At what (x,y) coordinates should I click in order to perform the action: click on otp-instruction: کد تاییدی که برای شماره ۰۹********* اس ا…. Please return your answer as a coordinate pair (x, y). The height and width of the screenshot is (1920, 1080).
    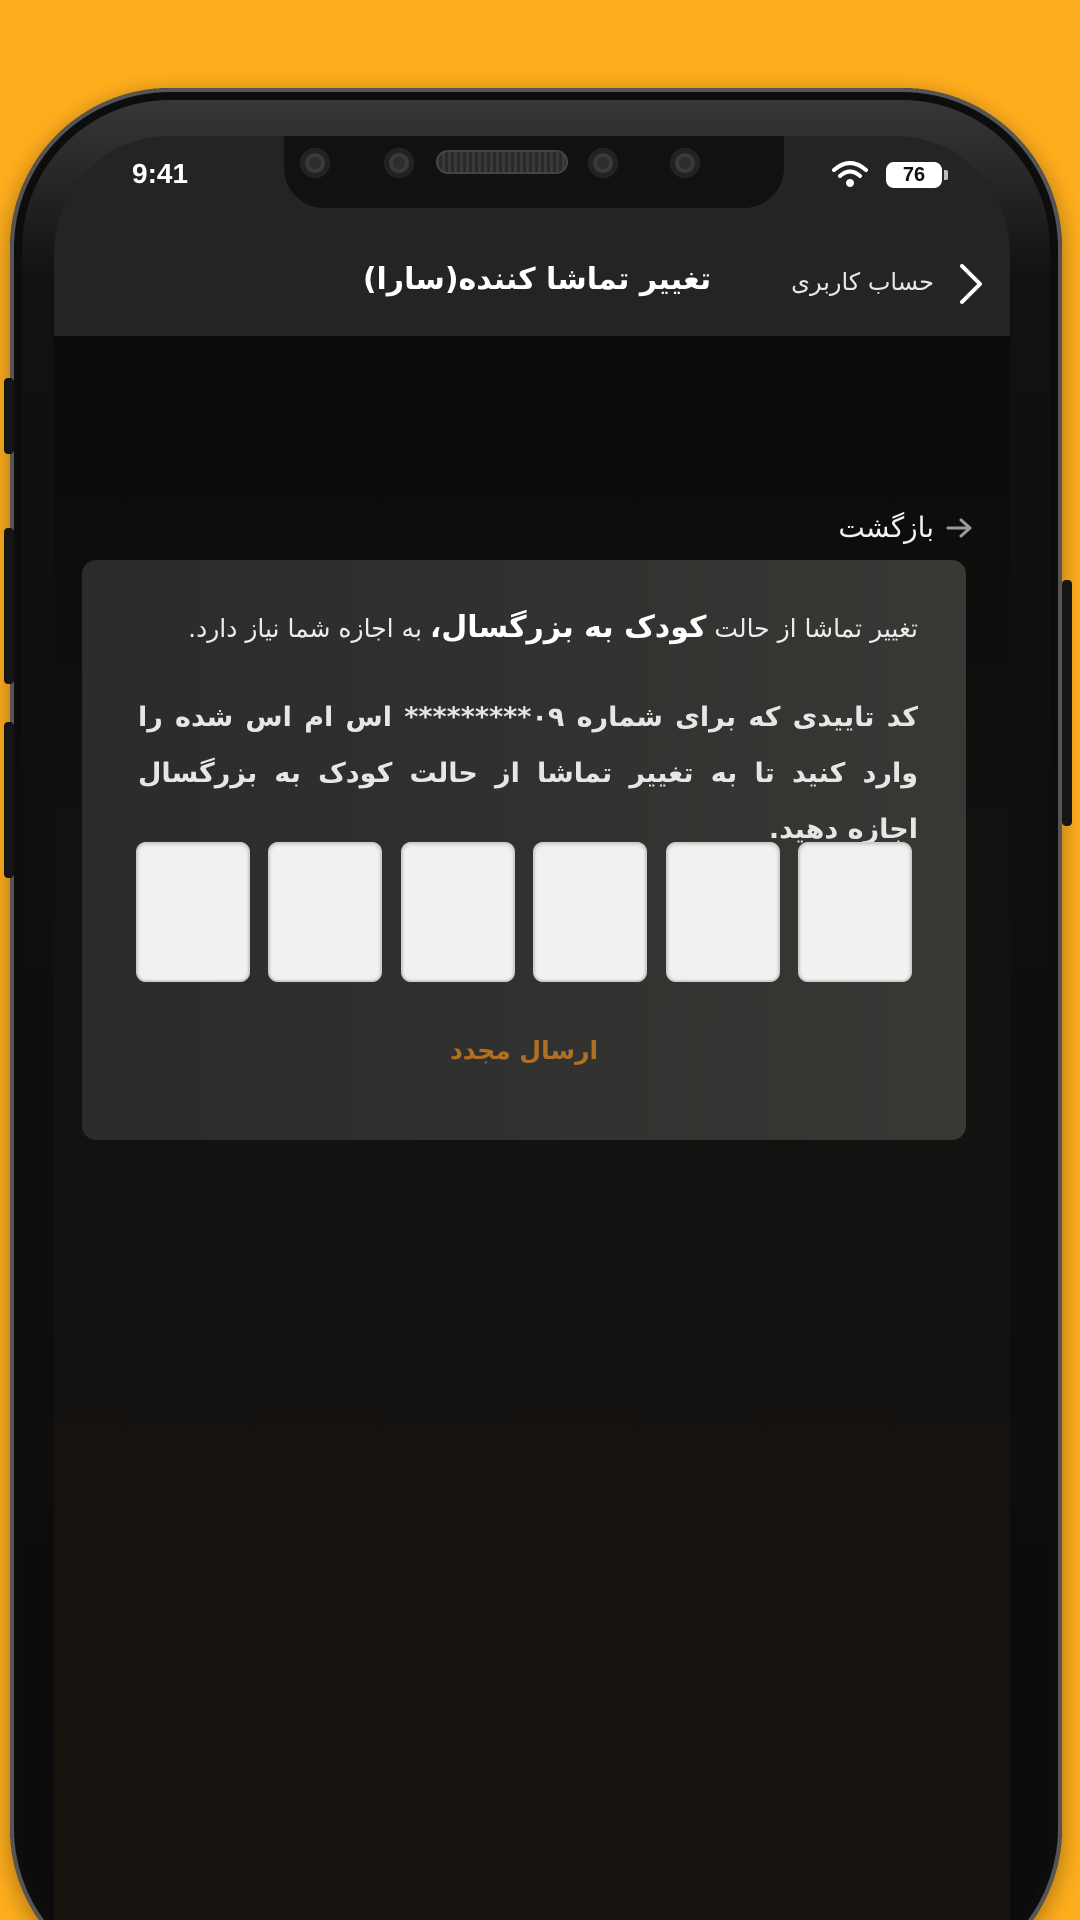
    Looking at the image, I should click on (528, 773).